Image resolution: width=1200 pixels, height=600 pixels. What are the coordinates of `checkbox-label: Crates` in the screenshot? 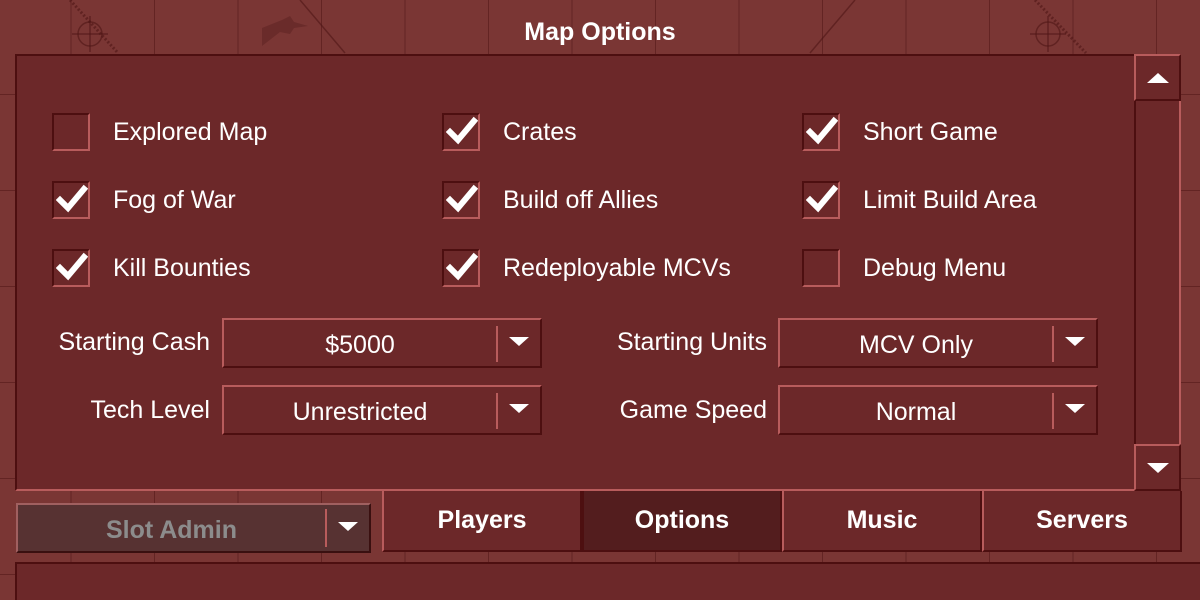 It's located at (540, 131).